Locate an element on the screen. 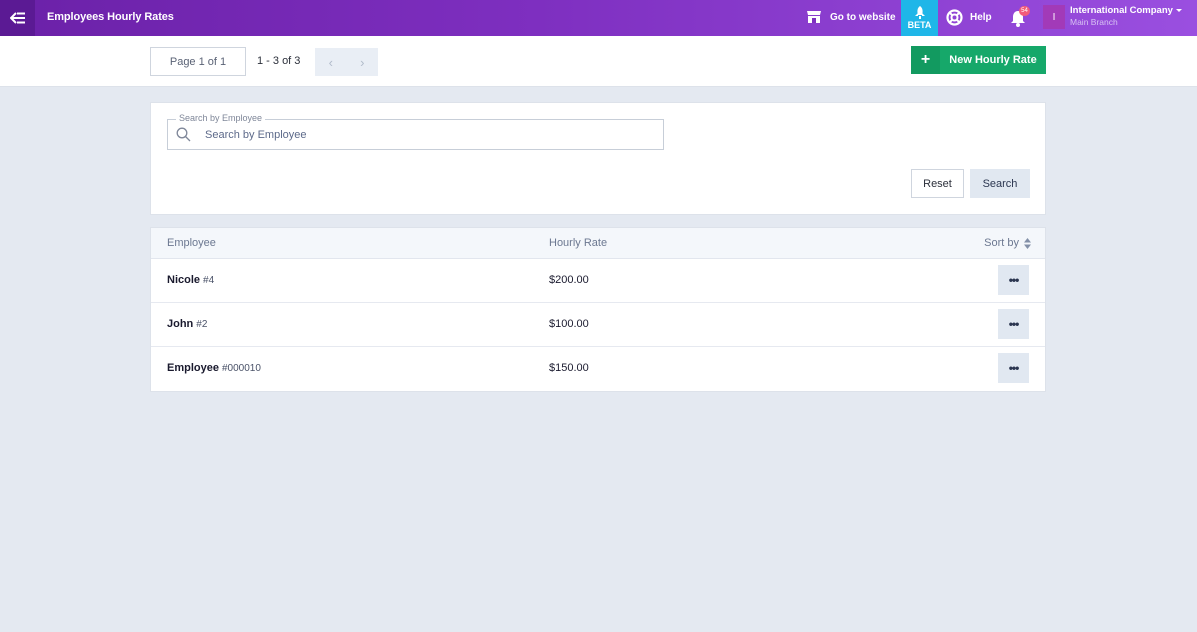 This screenshot has height=632, width=1197. column-header-hourly-rate: Hourly Rate is located at coordinates (578, 243).